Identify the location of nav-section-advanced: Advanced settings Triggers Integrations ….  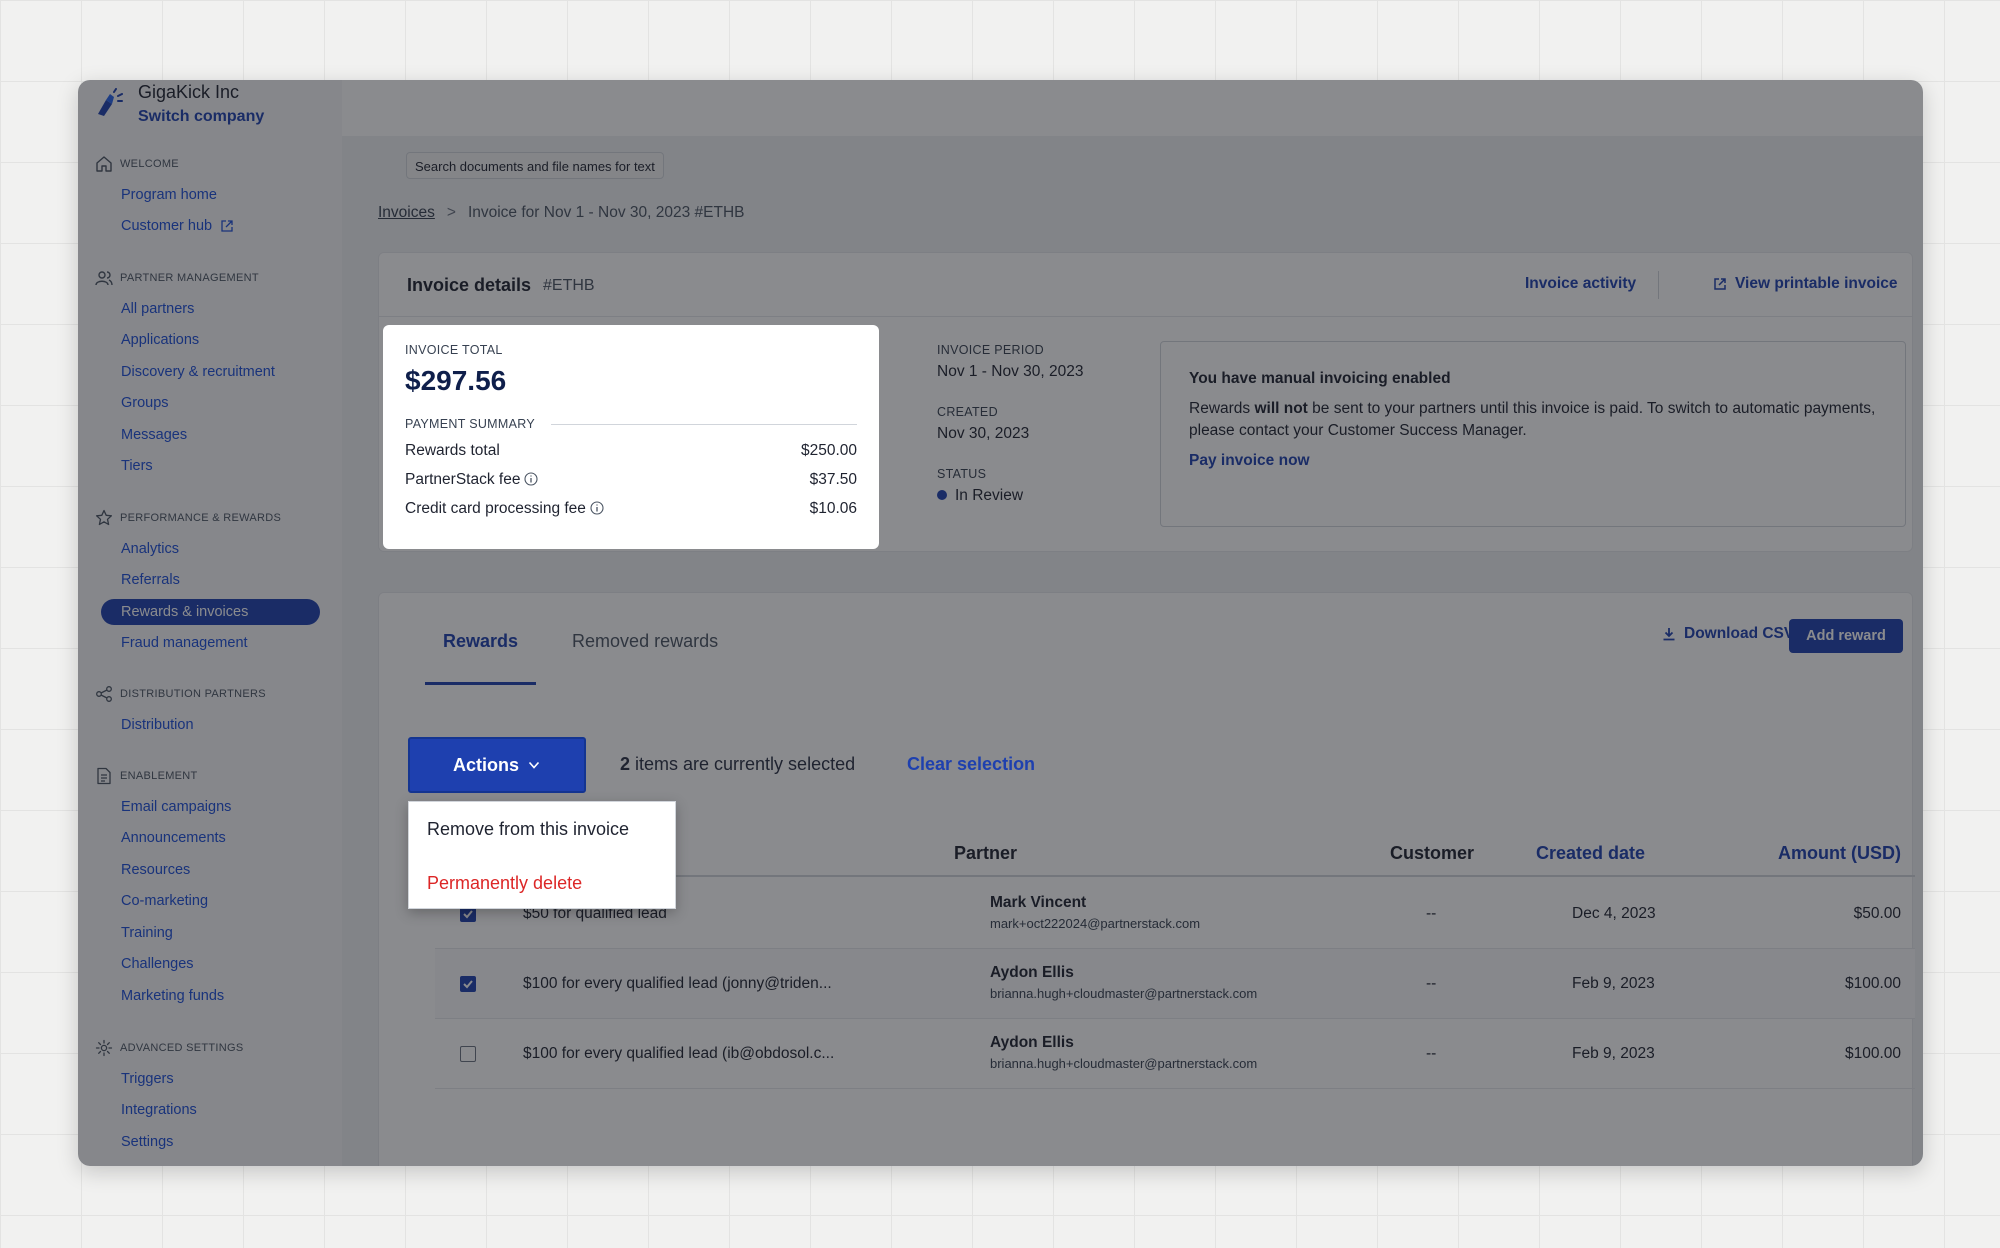
(210, 1095).